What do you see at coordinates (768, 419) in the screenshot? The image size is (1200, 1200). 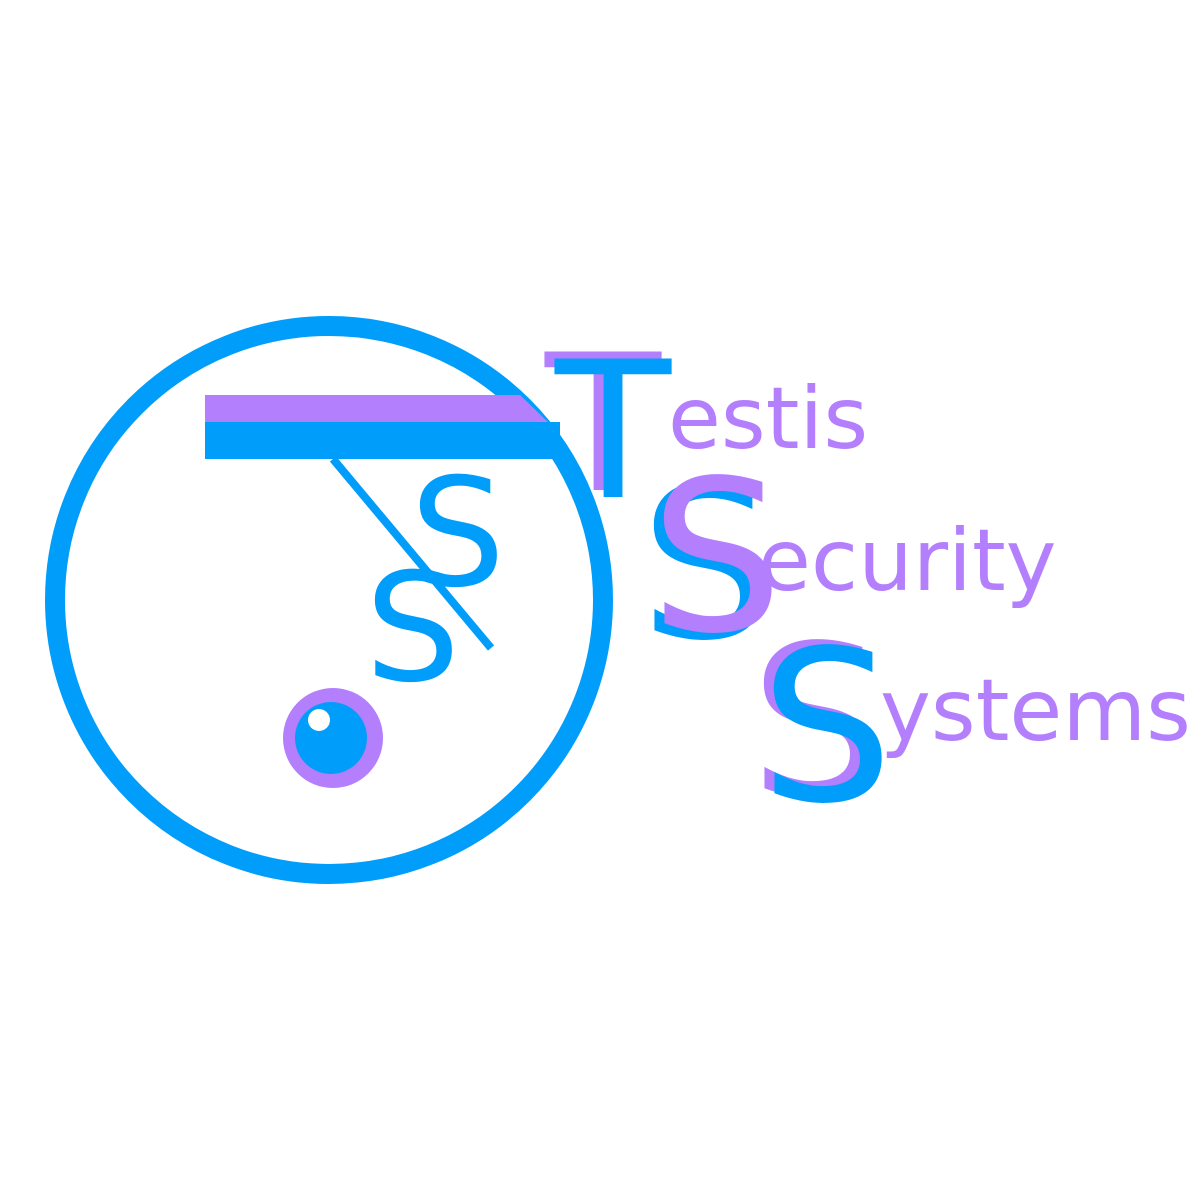 I see `word-testis-rest: estis` at bounding box center [768, 419].